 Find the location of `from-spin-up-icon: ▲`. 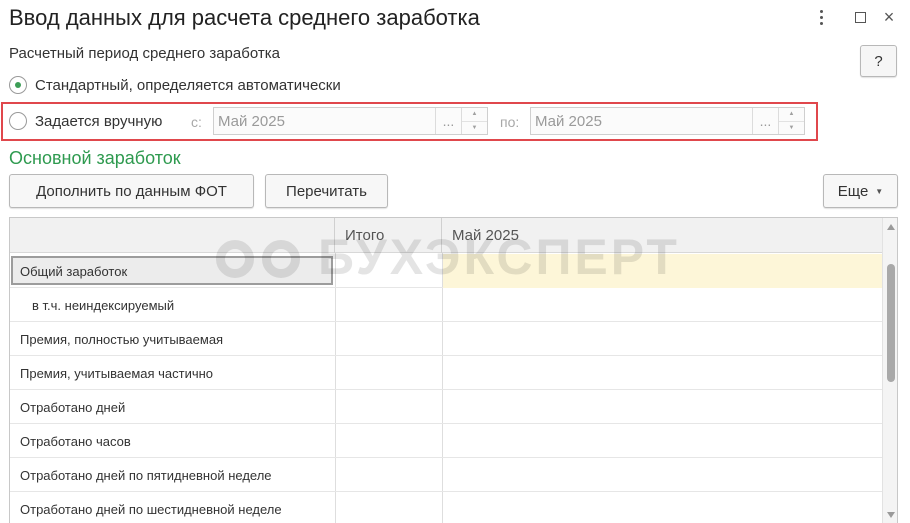

from-spin-up-icon: ▲ is located at coordinates (474, 114).